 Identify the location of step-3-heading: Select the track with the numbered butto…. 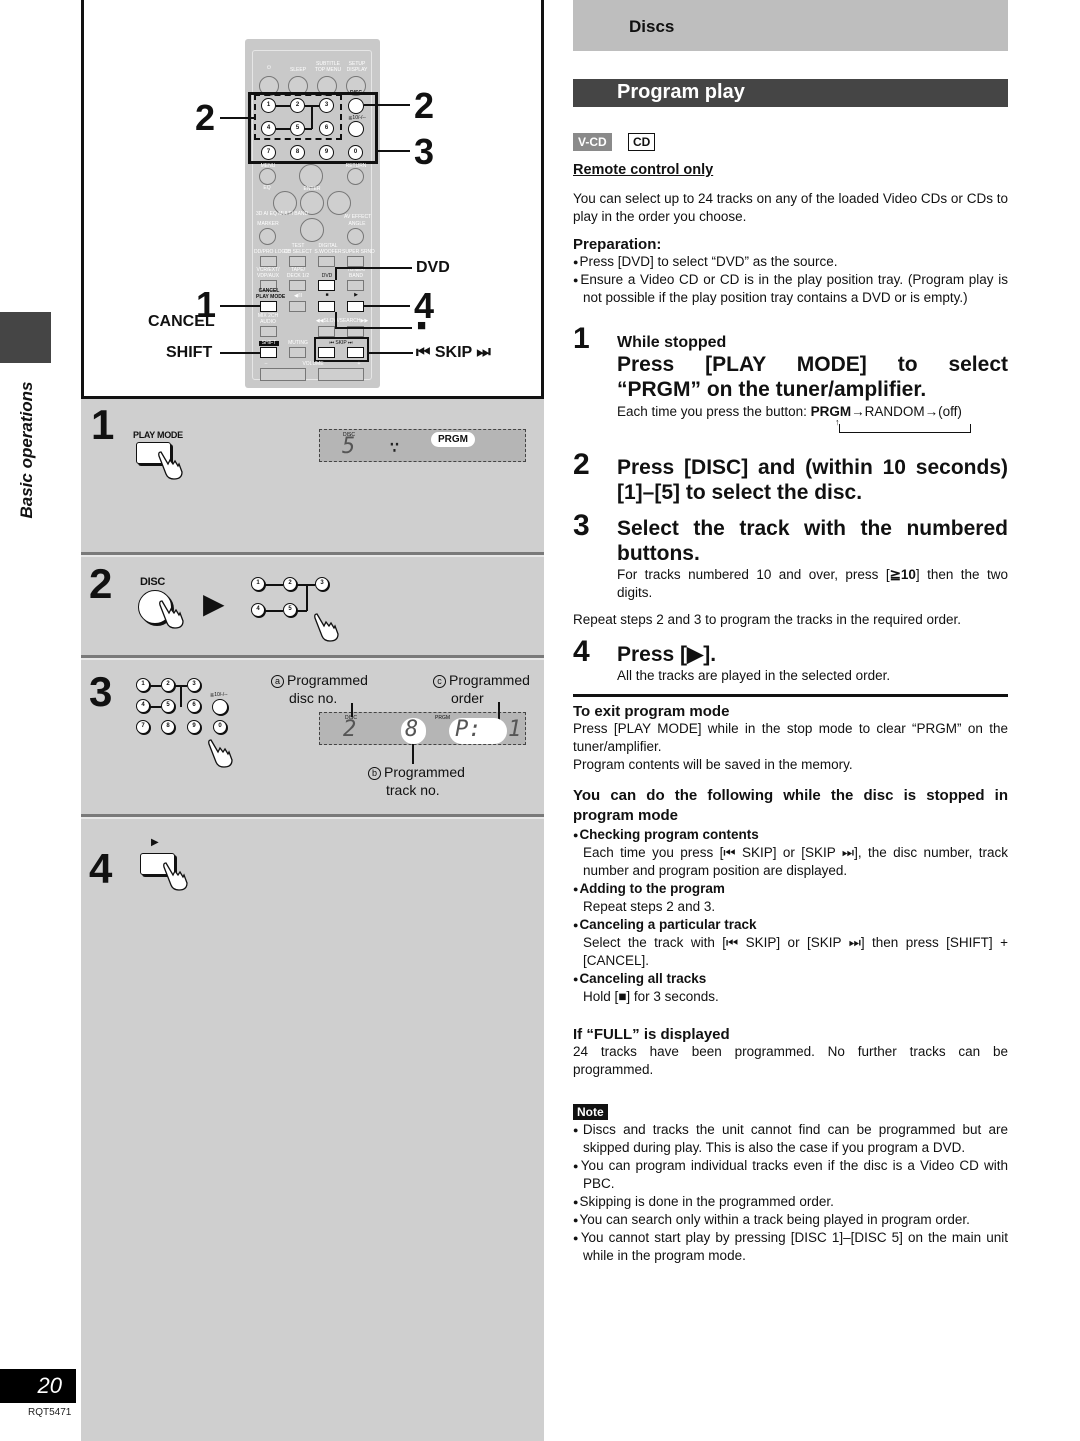
(812, 541).